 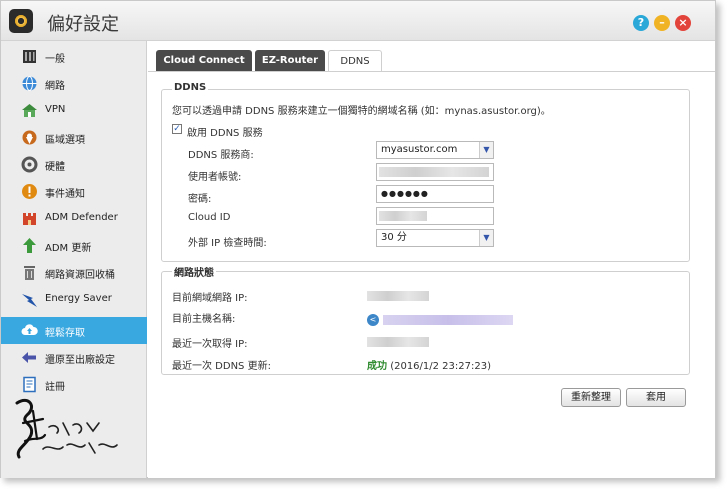 I want to click on regional-icon, so click(x=29, y=137).